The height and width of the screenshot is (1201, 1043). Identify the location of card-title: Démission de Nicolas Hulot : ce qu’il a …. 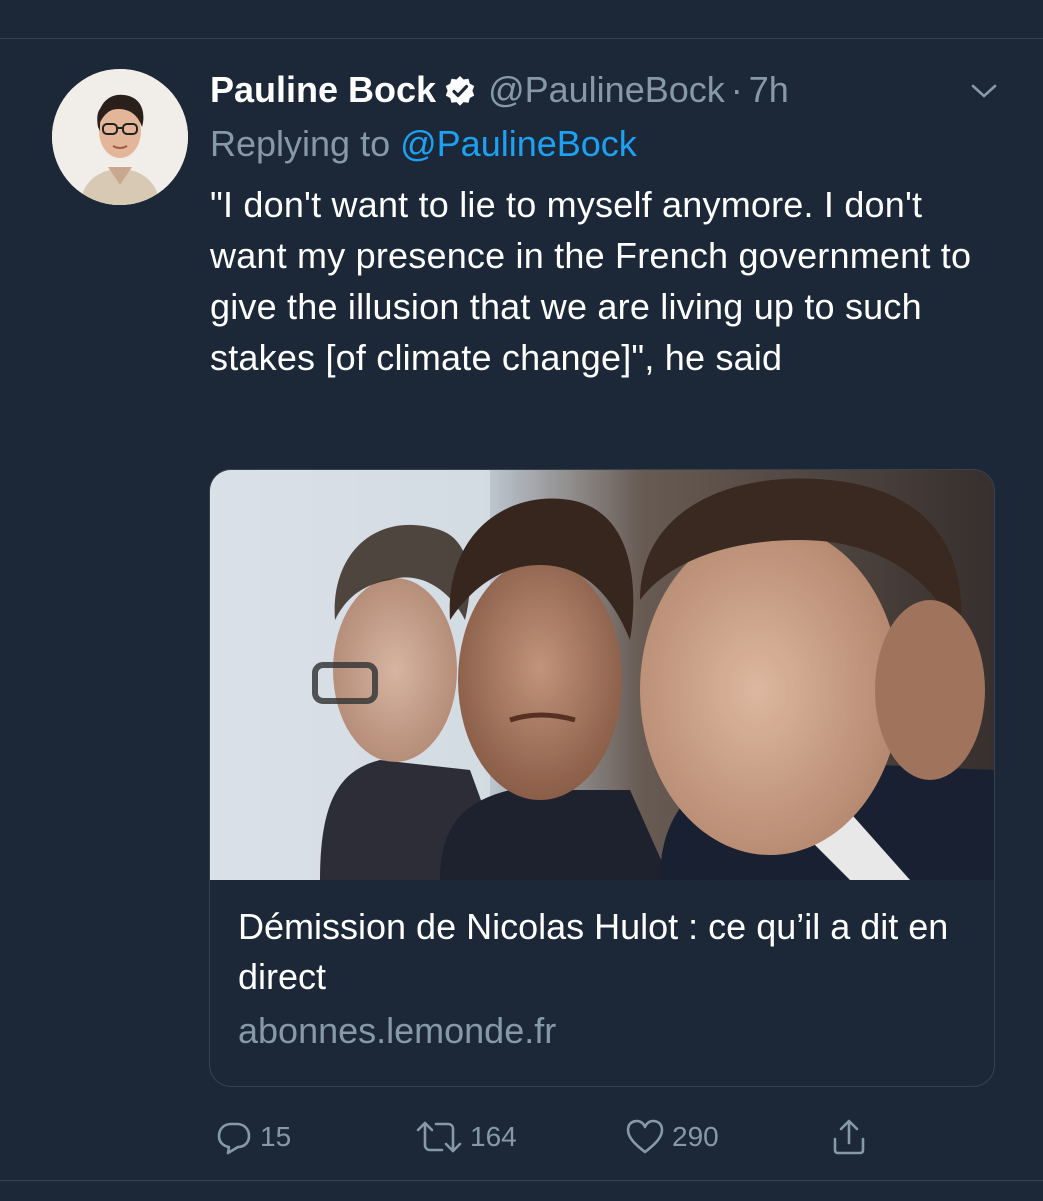
(603, 952).